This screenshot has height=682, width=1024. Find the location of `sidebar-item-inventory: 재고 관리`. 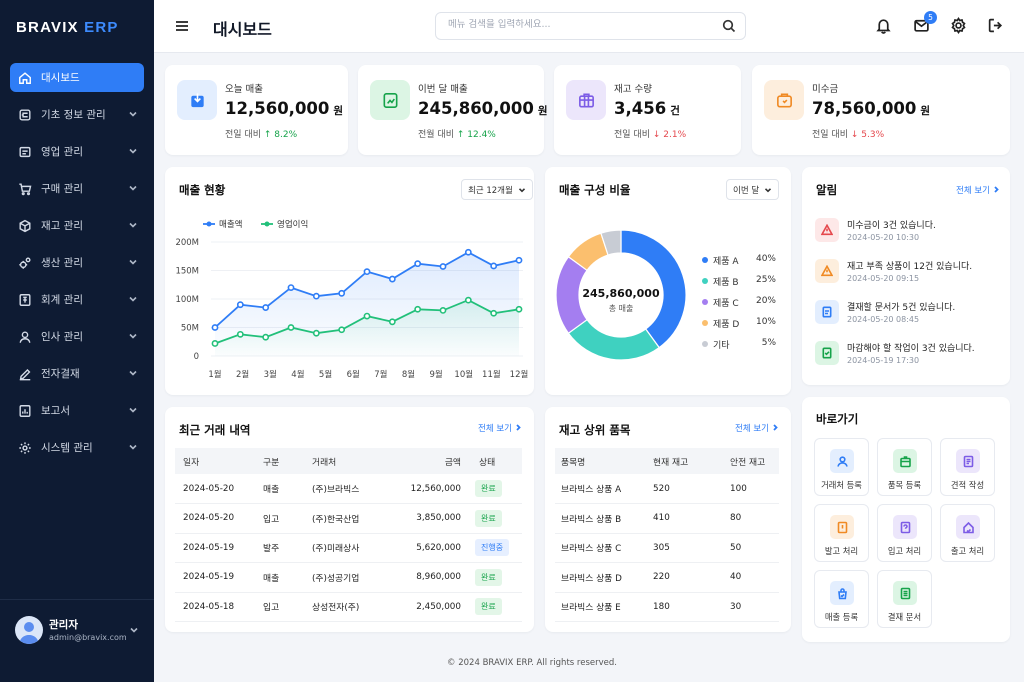

sidebar-item-inventory: 재고 관리 is located at coordinates (77, 225).